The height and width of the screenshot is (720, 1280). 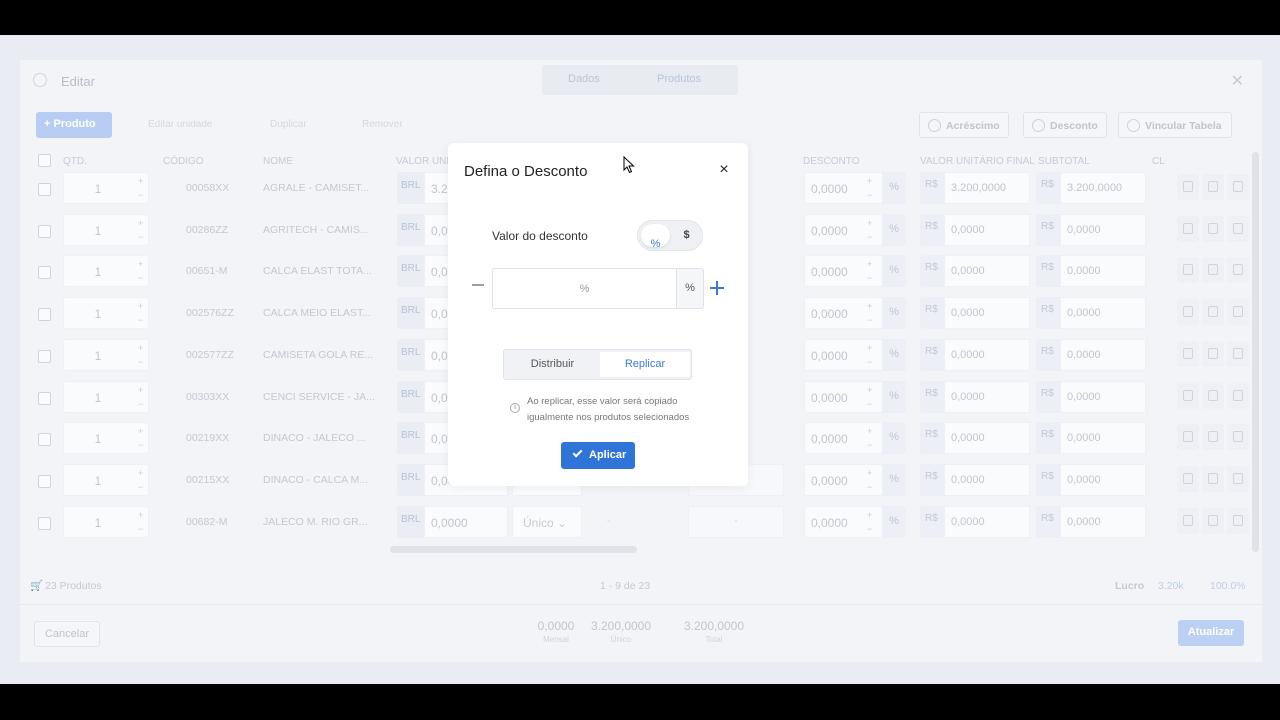 What do you see at coordinates (724, 170) in the screenshot?
I see `modal-close-icon: ×` at bounding box center [724, 170].